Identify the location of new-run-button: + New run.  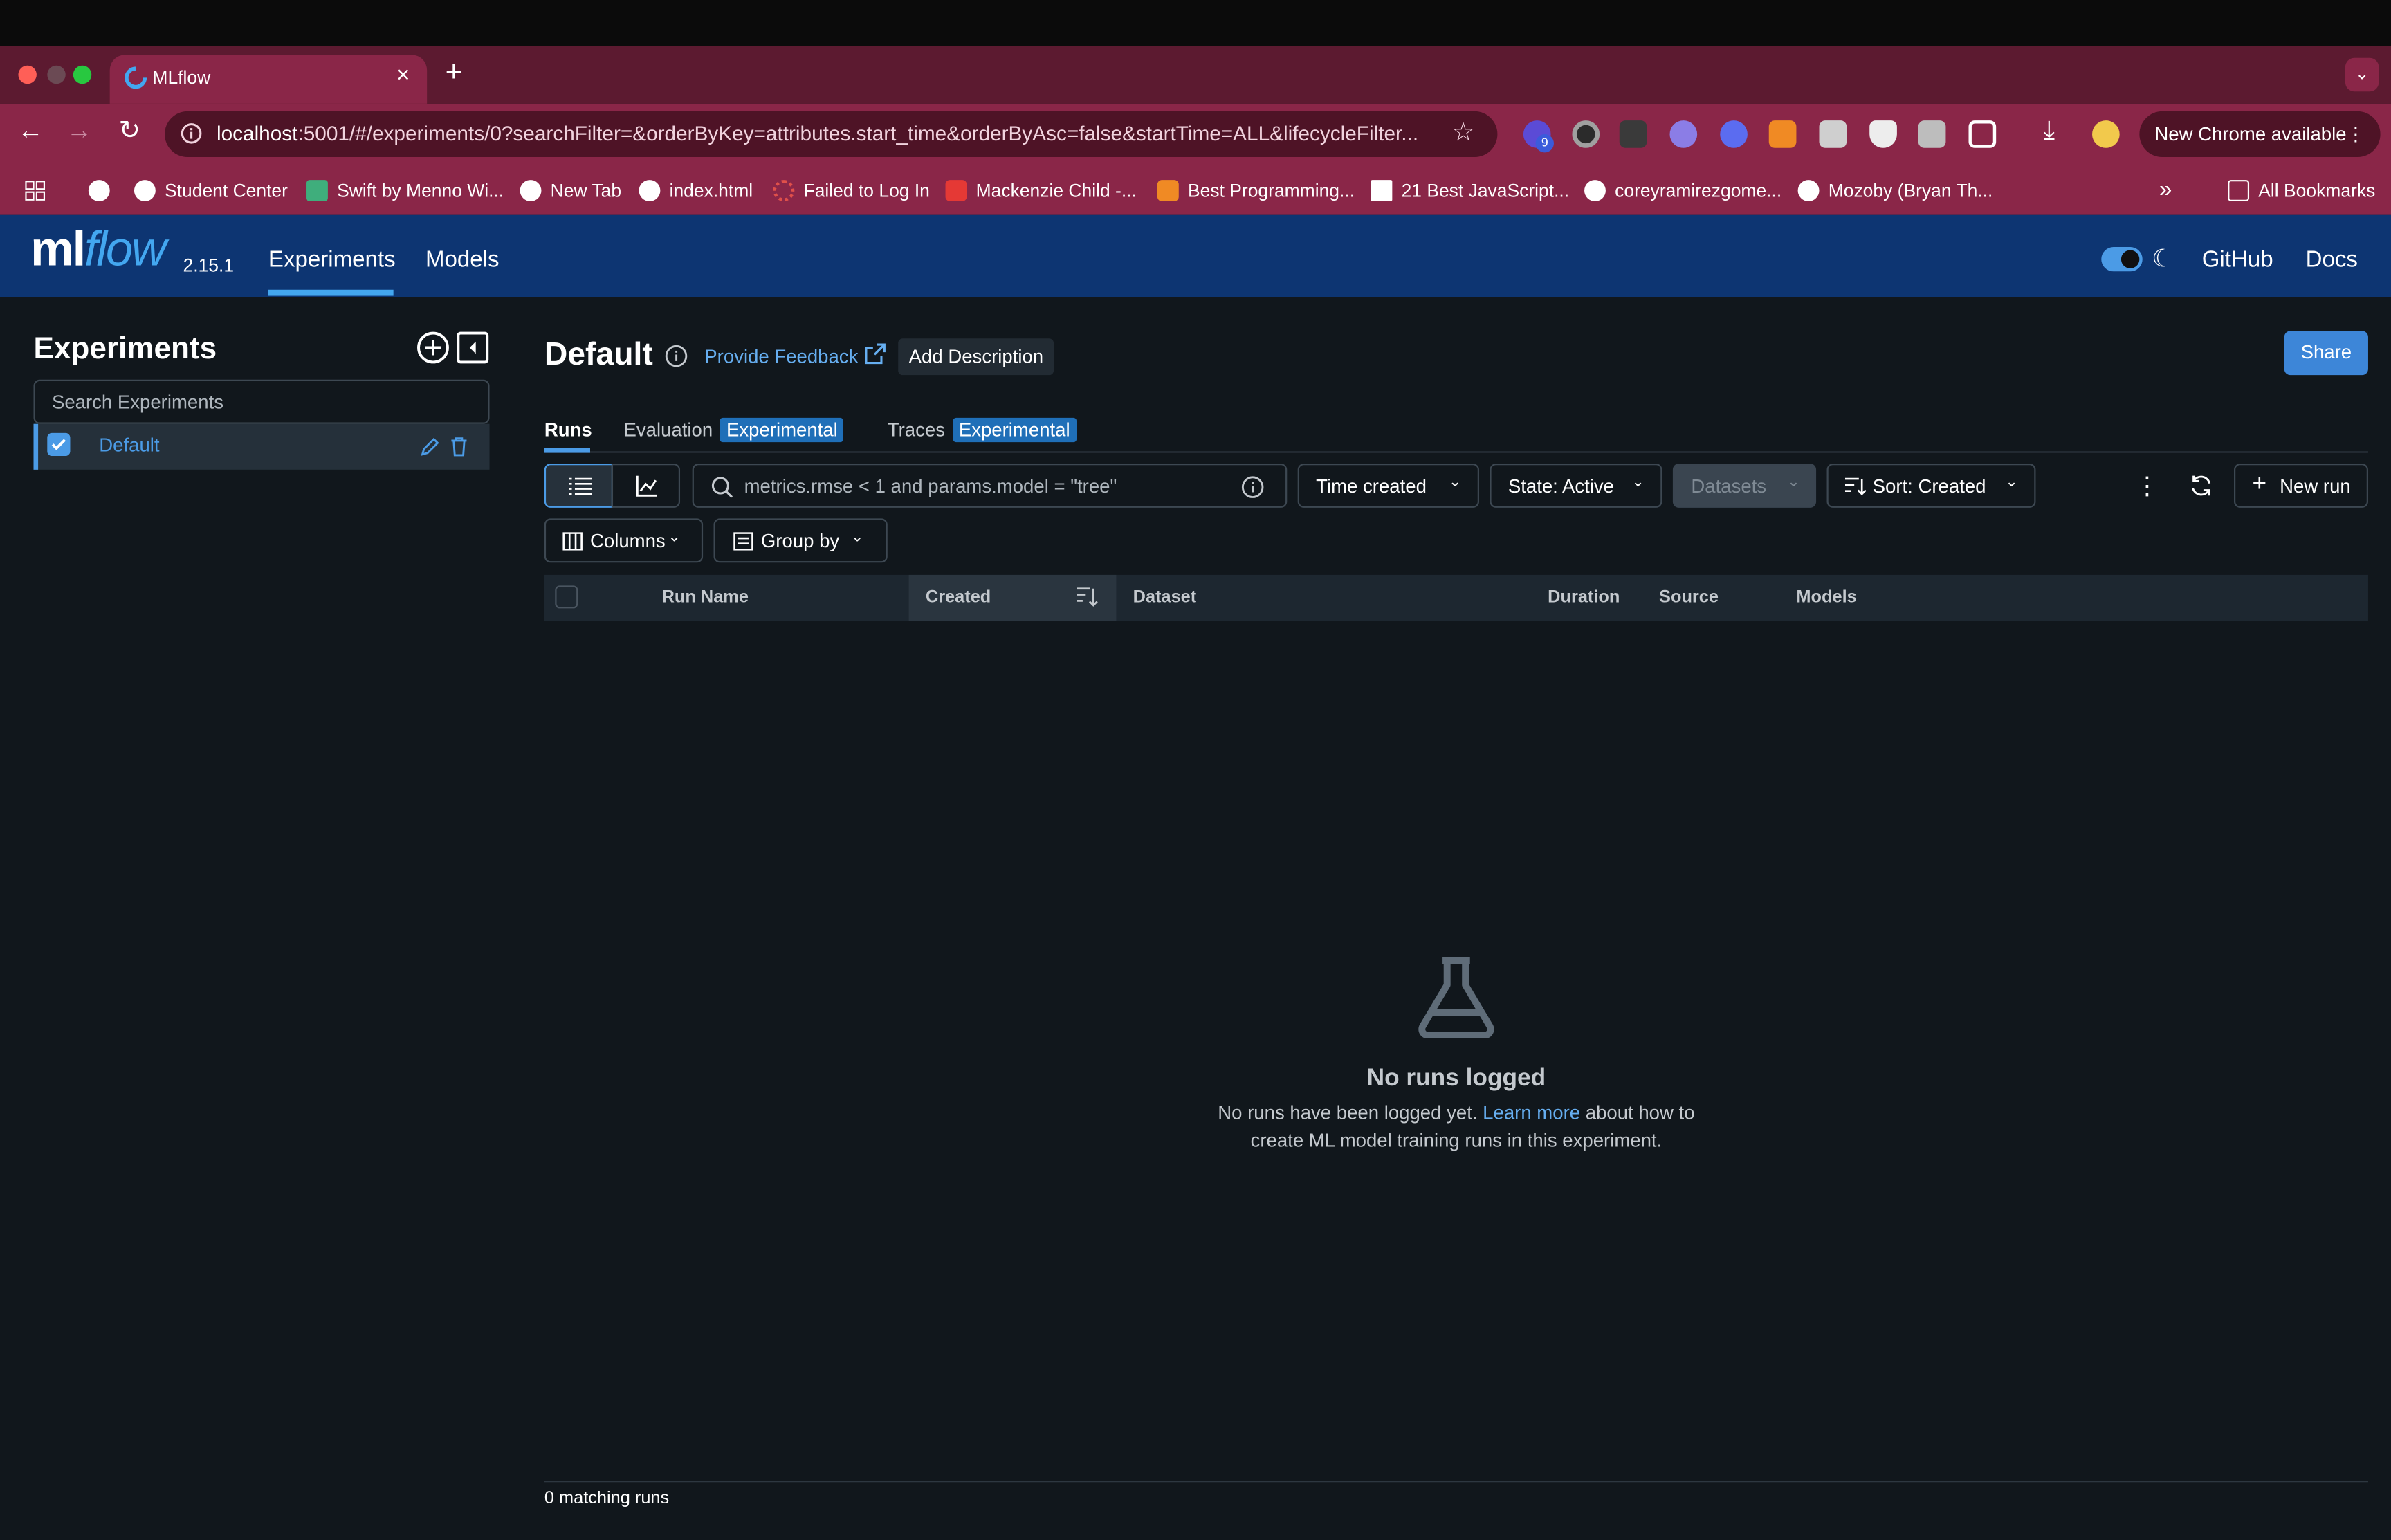
(2301, 486).